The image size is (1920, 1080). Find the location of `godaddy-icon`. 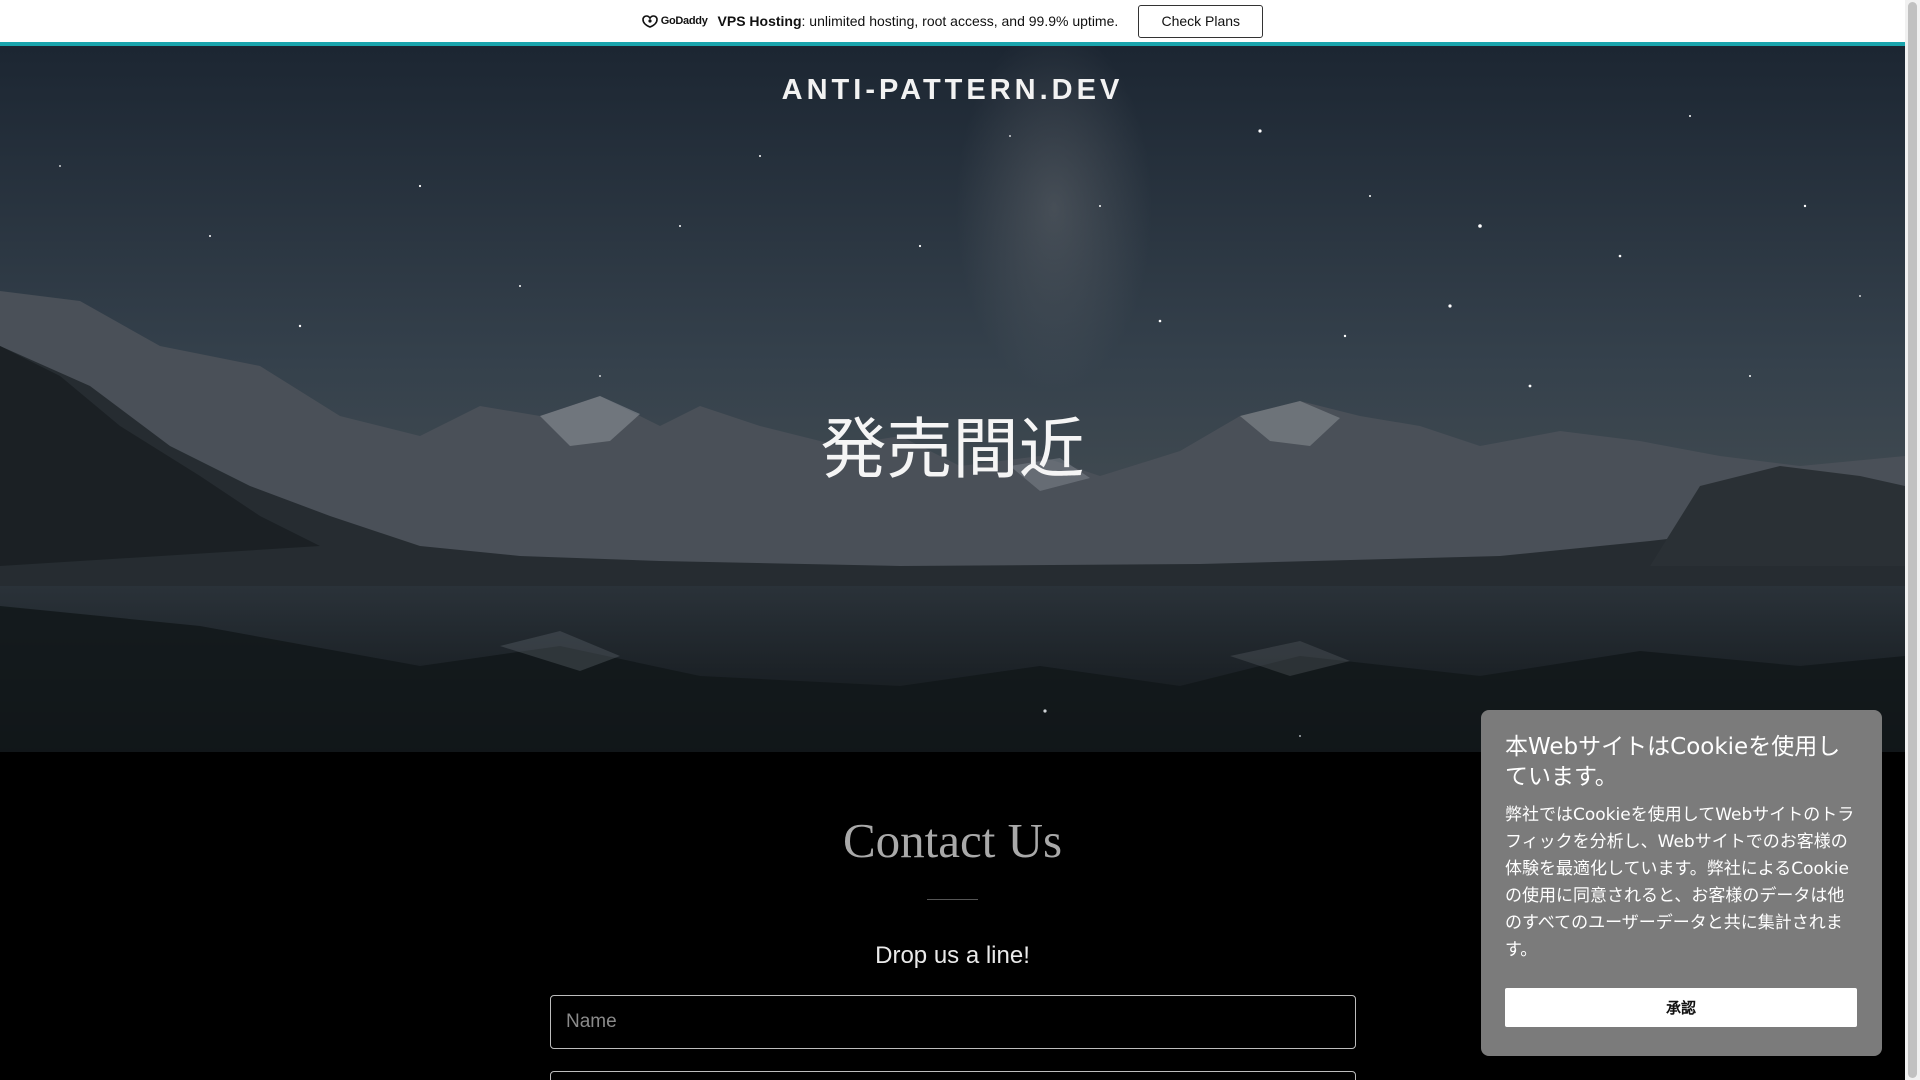

godaddy-icon is located at coordinates (649, 21).